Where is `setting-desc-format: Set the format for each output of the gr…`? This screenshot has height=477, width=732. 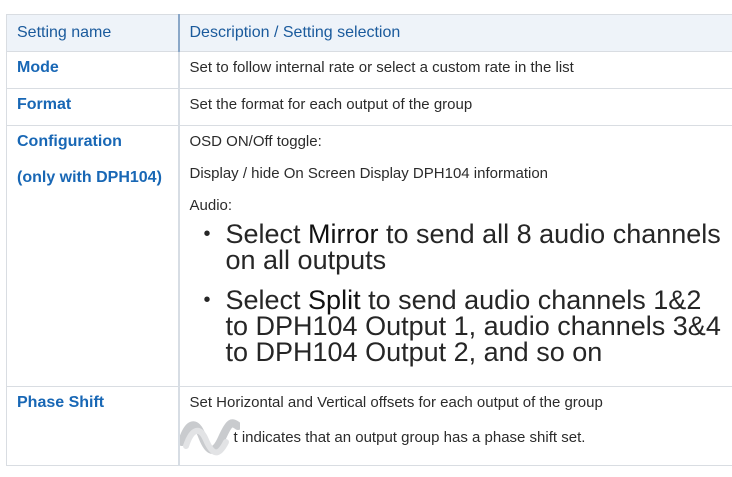
setting-desc-format: Set the format for each output of the gr… is located at coordinates (455, 107).